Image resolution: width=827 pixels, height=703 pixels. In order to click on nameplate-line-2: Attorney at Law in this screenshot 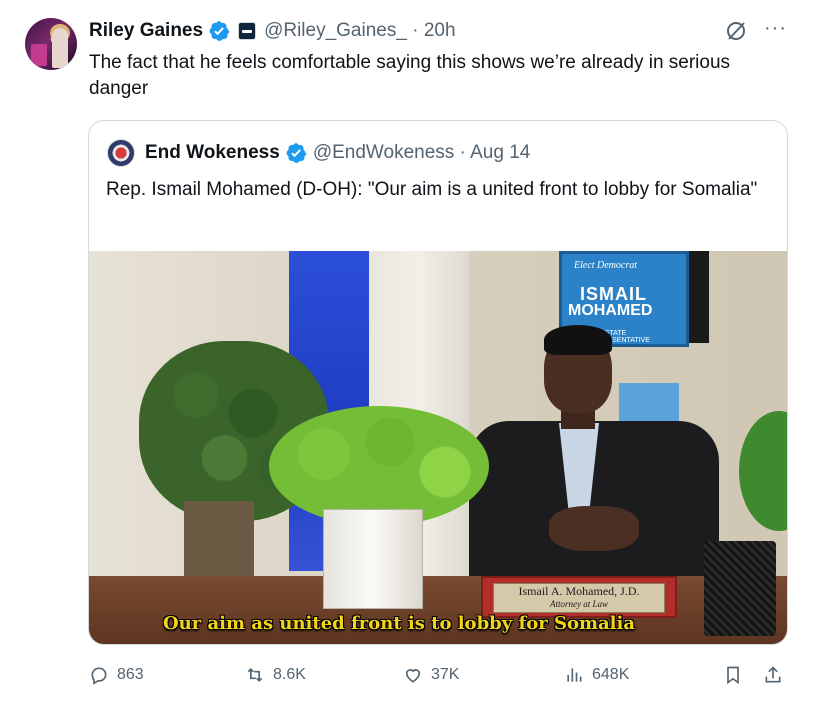, I will do `click(579, 604)`.